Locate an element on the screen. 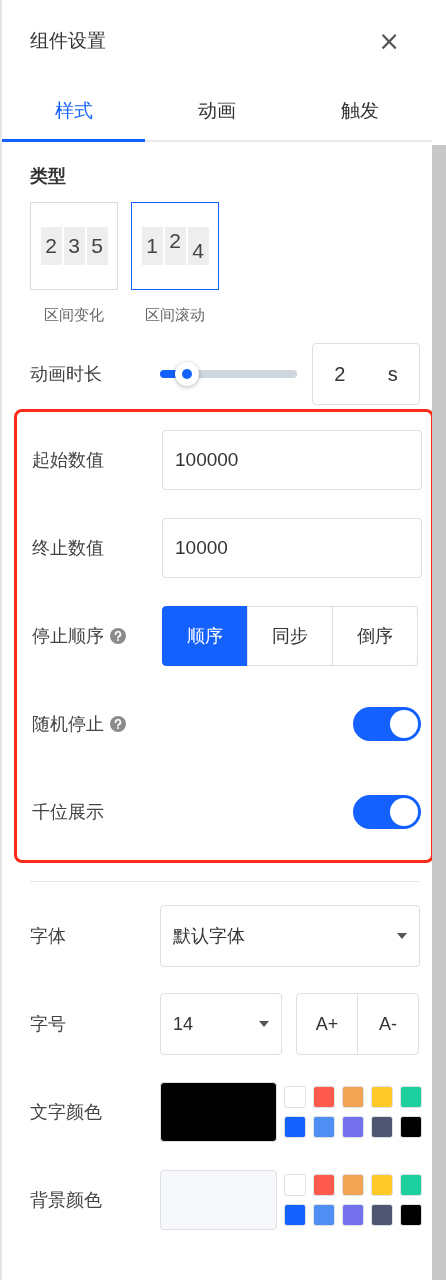 The height and width of the screenshot is (1280, 446). field-label: 字体 is located at coordinates (48, 936).